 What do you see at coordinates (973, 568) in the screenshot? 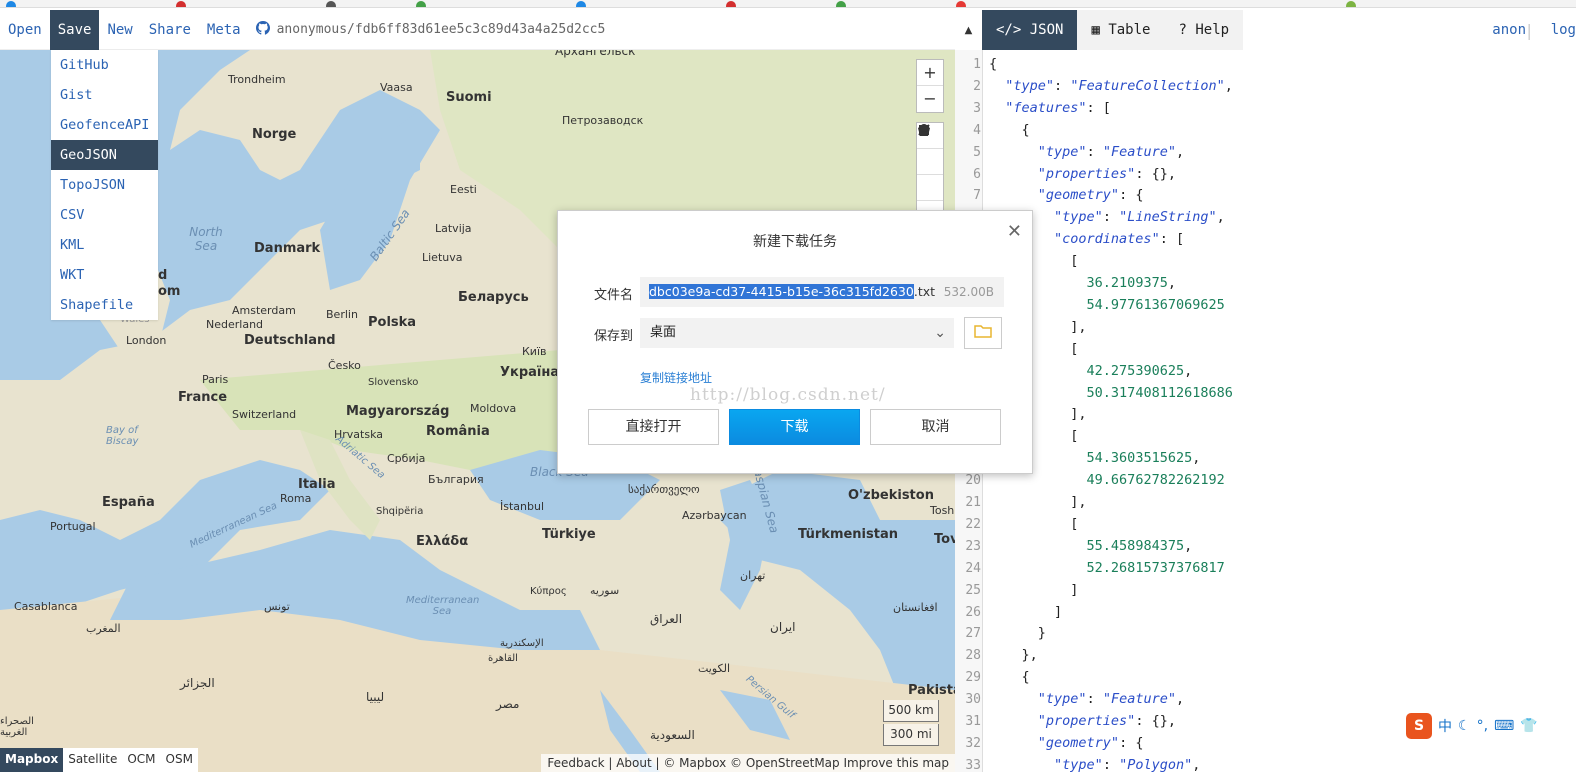
I see `line-number: 24` at bounding box center [973, 568].